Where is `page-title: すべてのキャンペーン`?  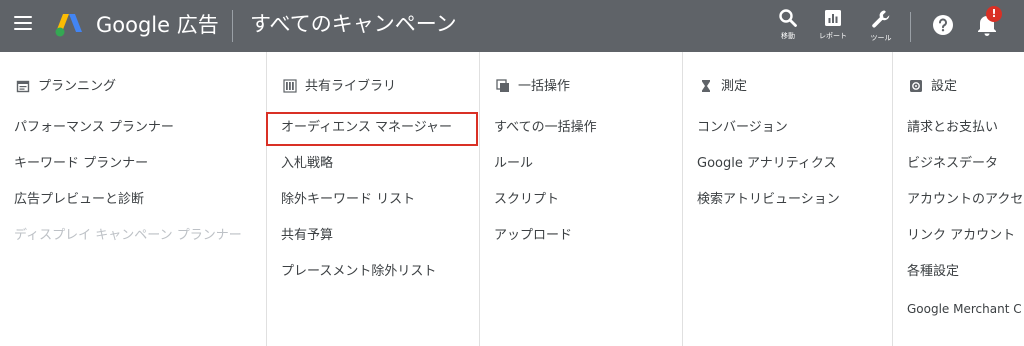 page-title: すべてのキャンペーン is located at coordinates (353, 24).